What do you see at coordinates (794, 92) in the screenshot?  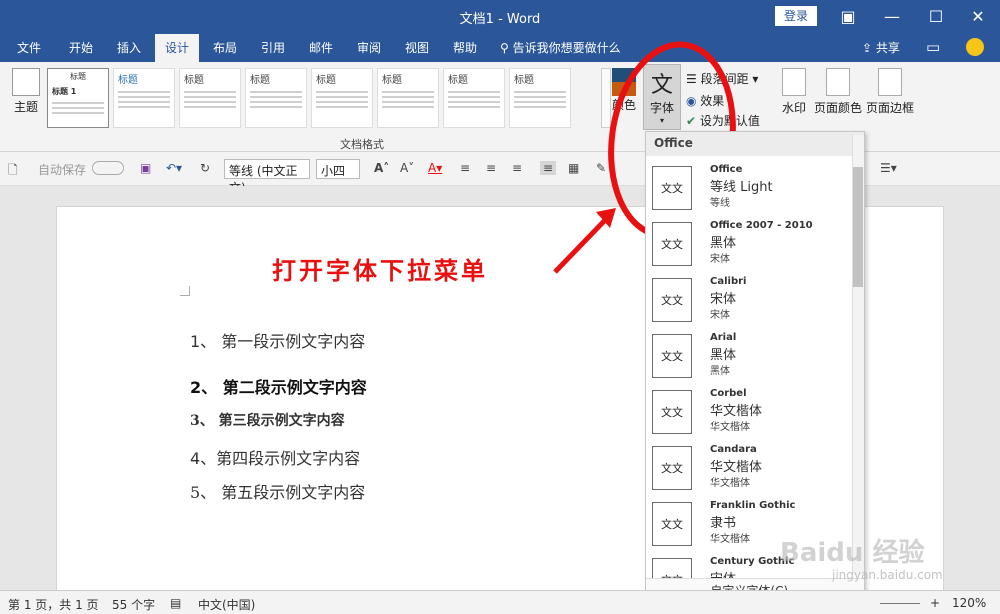 I see `watermark-button: 水印` at bounding box center [794, 92].